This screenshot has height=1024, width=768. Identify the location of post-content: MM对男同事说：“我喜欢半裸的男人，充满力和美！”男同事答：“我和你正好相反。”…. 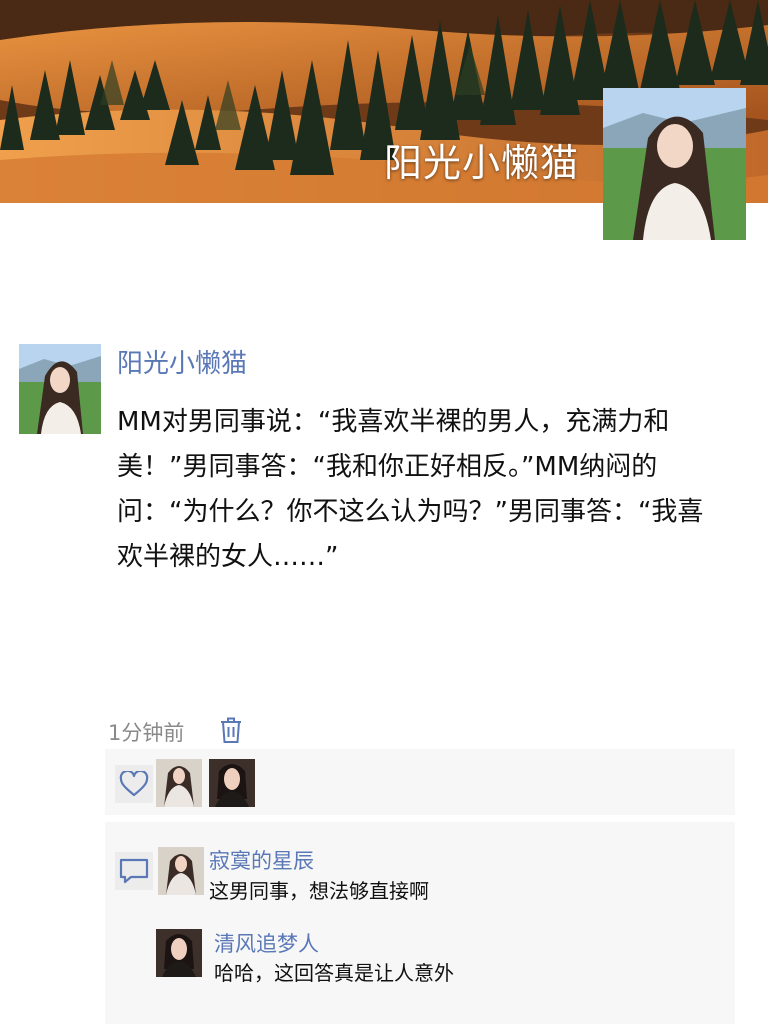
(410, 489).